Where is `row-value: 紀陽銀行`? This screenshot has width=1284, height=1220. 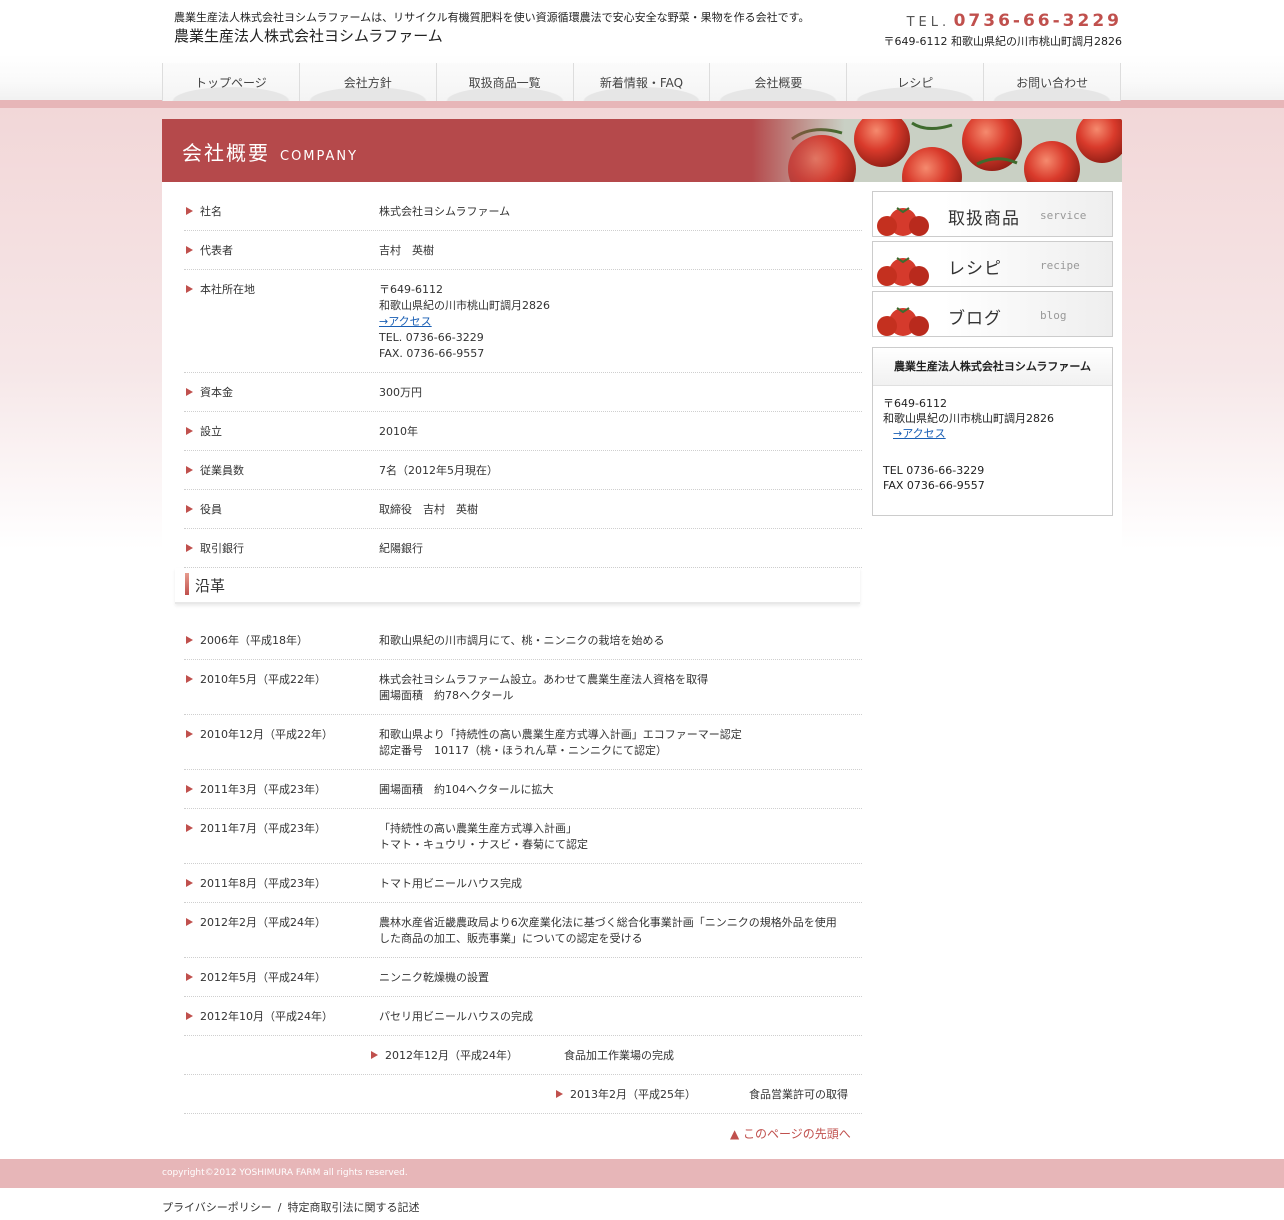 row-value: 紀陽銀行 is located at coordinates (620, 549).